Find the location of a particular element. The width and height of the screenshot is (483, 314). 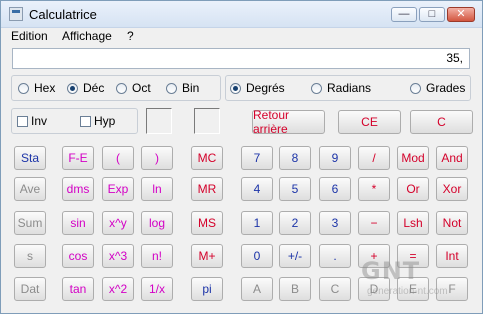

num-button-2-0: 1 is located at coordinates (257, 223).